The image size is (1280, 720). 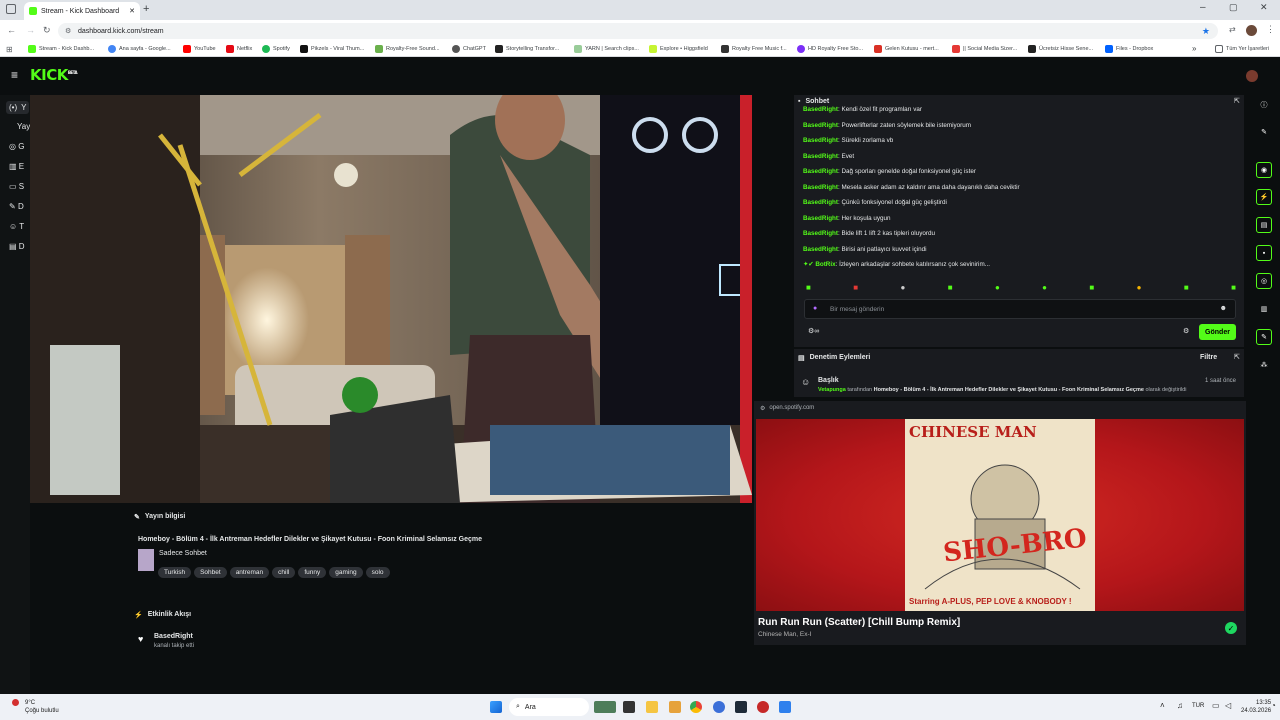 I want to click on bookmarks-overflow-icon: », so click(x=1194, y=48).